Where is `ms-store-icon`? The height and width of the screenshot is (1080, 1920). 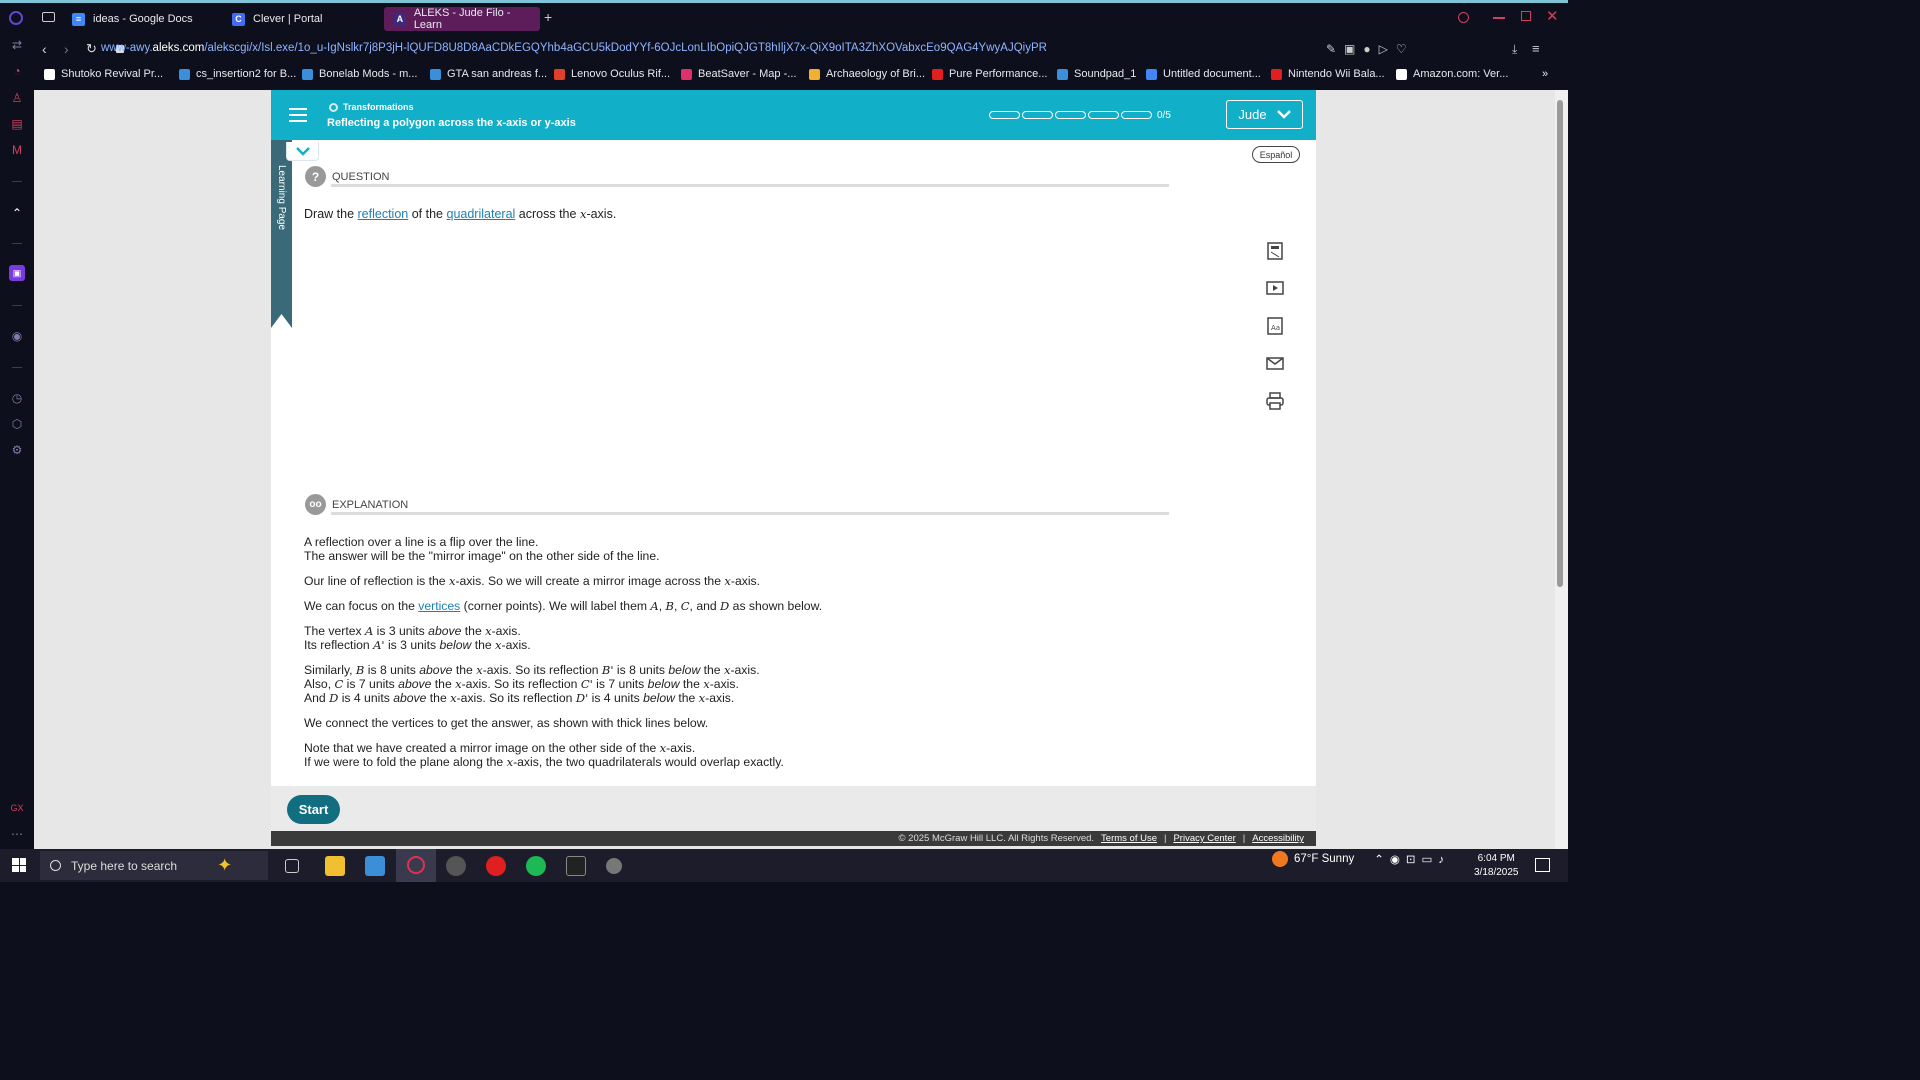 ms-store-icon is located at coordinates (375, 866).